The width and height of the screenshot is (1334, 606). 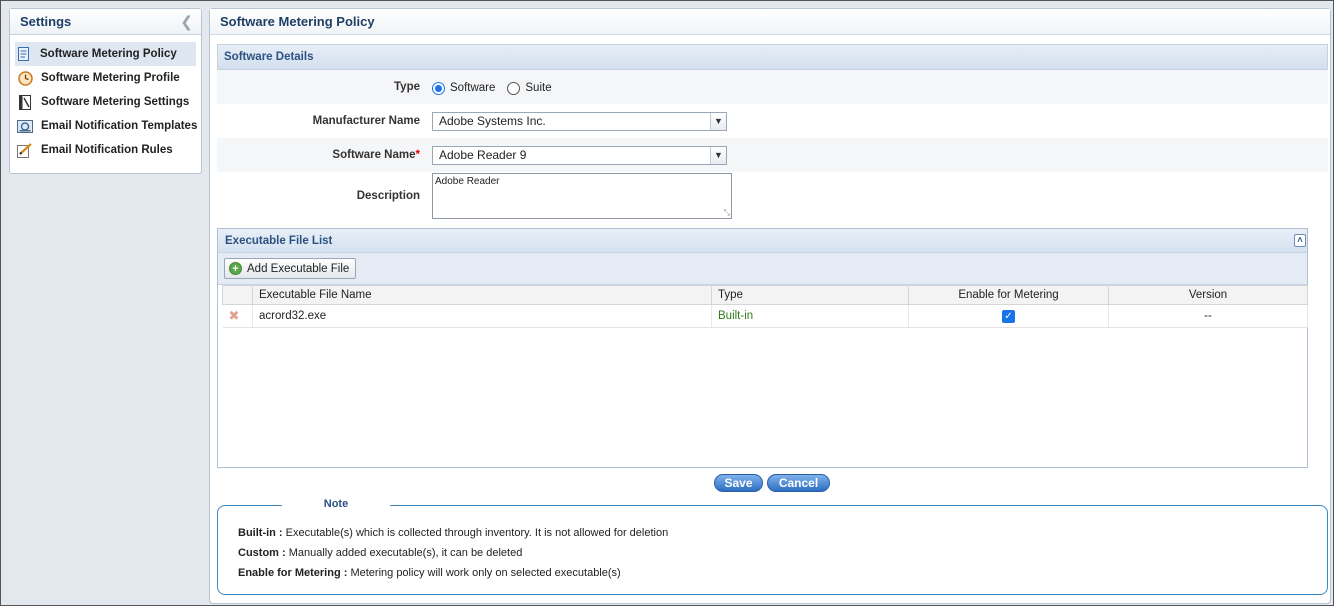 What do you see at coordinates (482, 316) in the screenshot?
I see `file-name-cell: acrord32.exe` at bounding box center [482, 316].